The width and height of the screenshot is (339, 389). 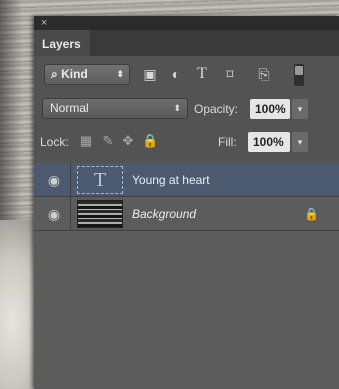 What do you see at coordinates (300, 142) in the screenshot?
I see `fill-dropdown-button: ▾` at bounding box center [300, 142].